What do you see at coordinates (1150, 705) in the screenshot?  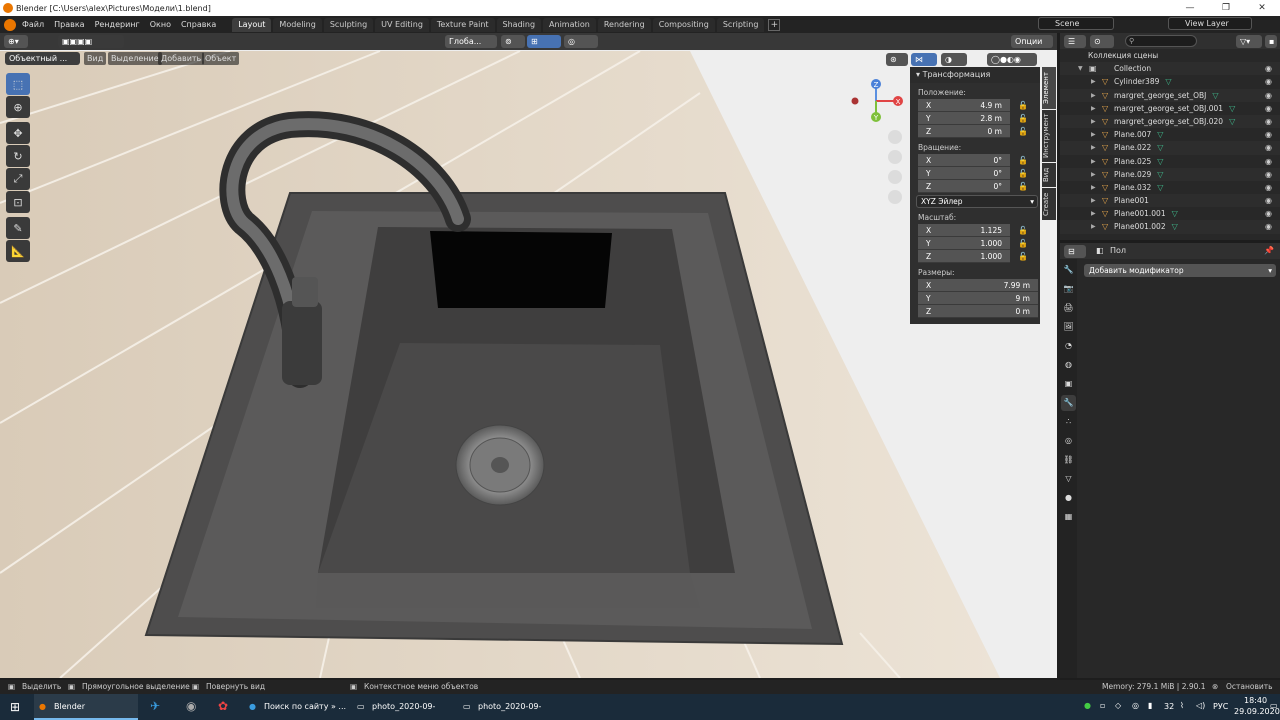 I see `battery-icon: ▮` at bounding box center [1150, 705].